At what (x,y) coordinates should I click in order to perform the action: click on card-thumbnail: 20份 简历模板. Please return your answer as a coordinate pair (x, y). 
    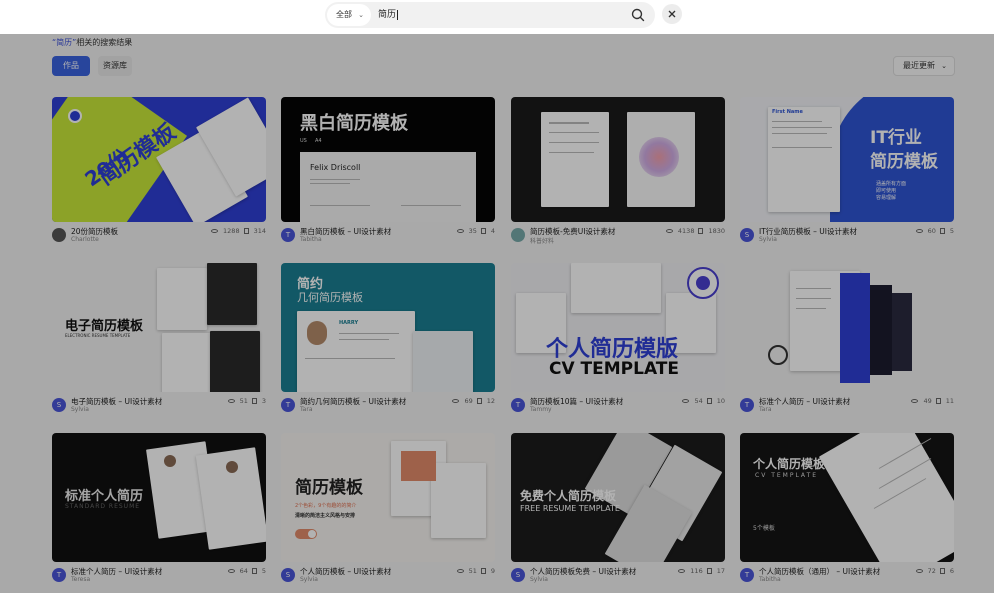
    Looking at the image, I should click on (159, 159).